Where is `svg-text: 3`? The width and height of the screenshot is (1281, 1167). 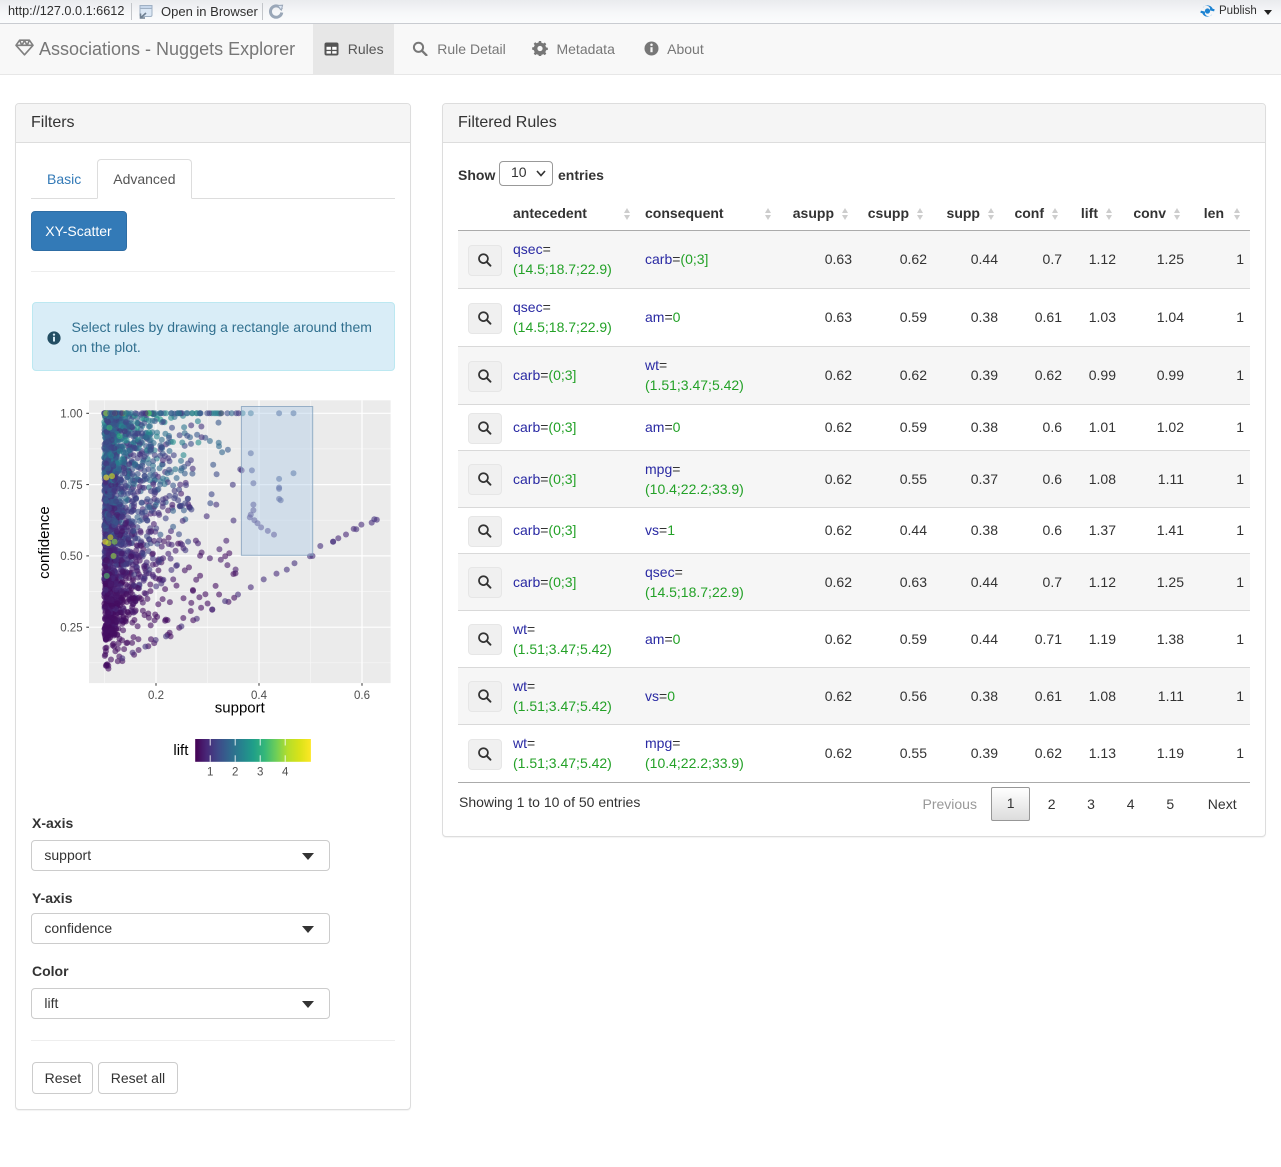
svg-text: 3 is located at coordinates (259, 772).